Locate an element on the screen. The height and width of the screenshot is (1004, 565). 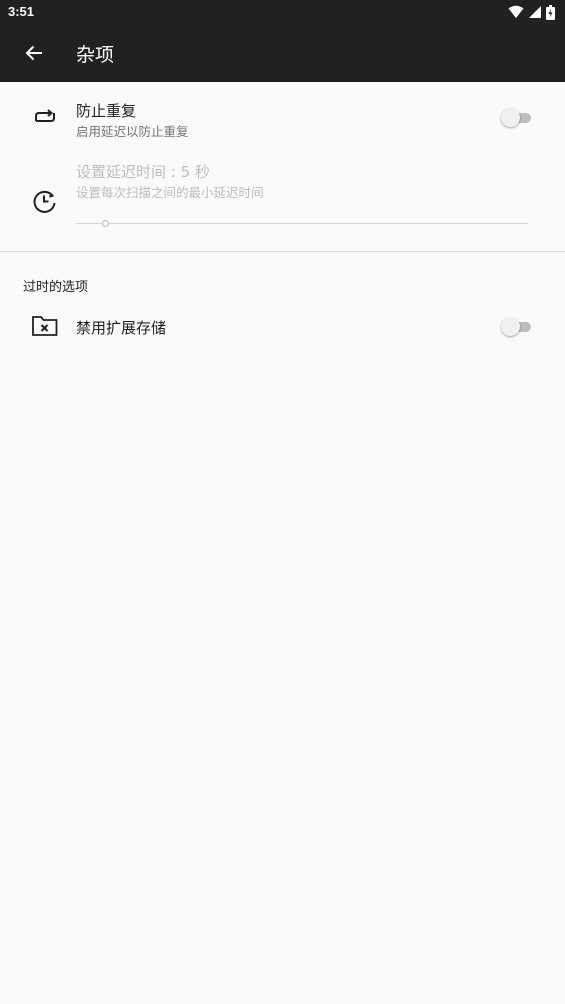
pref-summary: 启用延迟以防止重复 is located at coordinates (132, 131).